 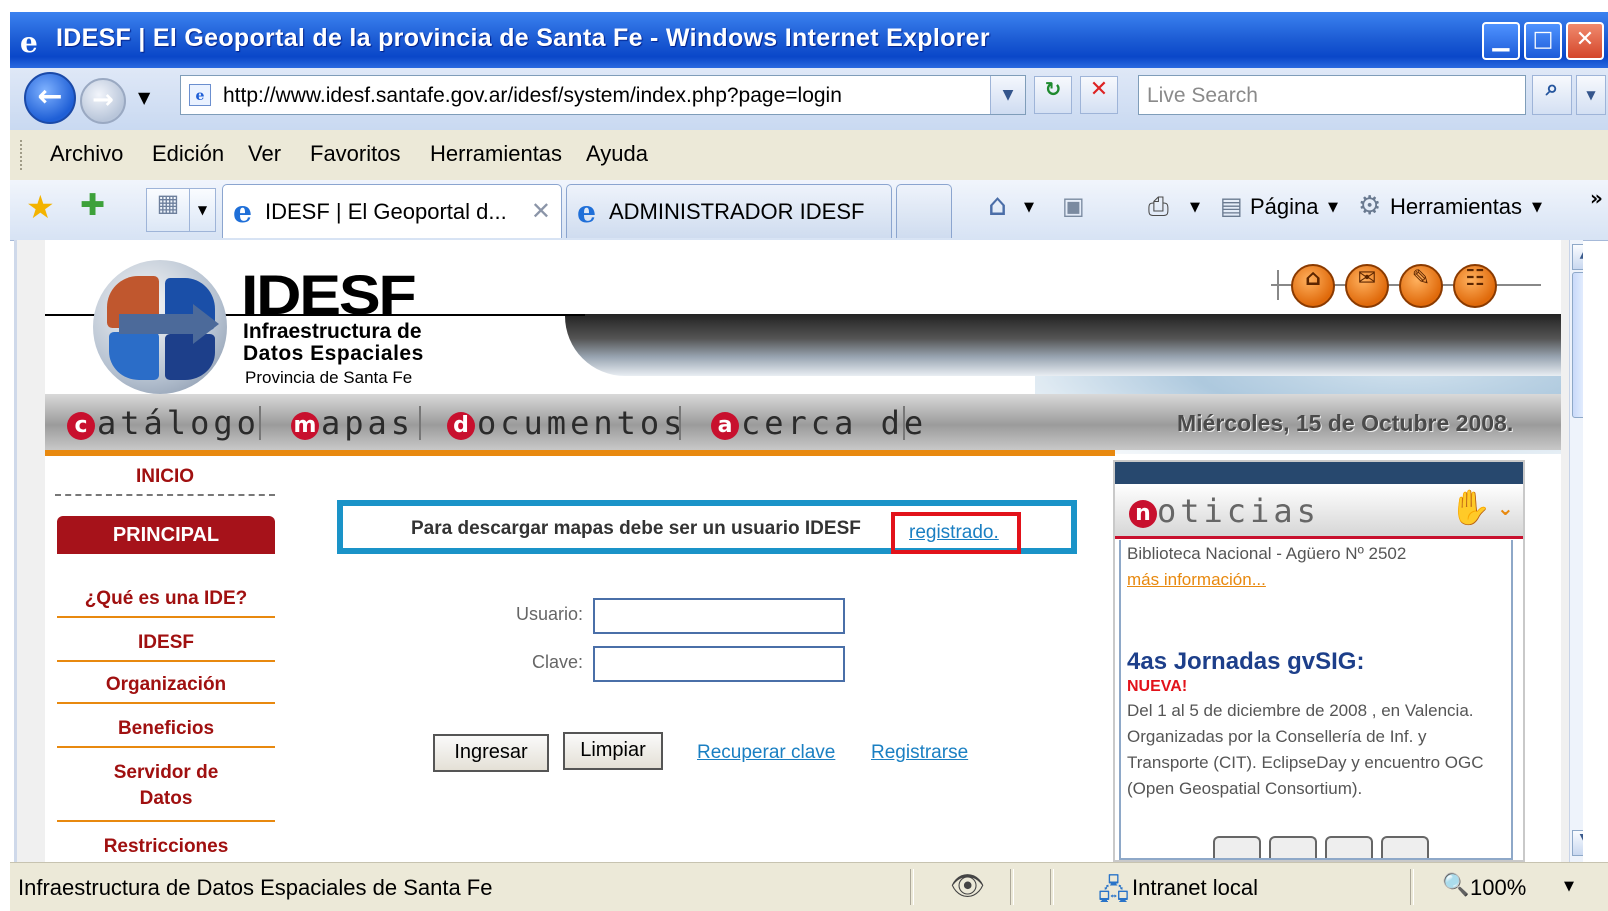 I want to click on mail-icon: ✉, so click(x=1367, y=286).